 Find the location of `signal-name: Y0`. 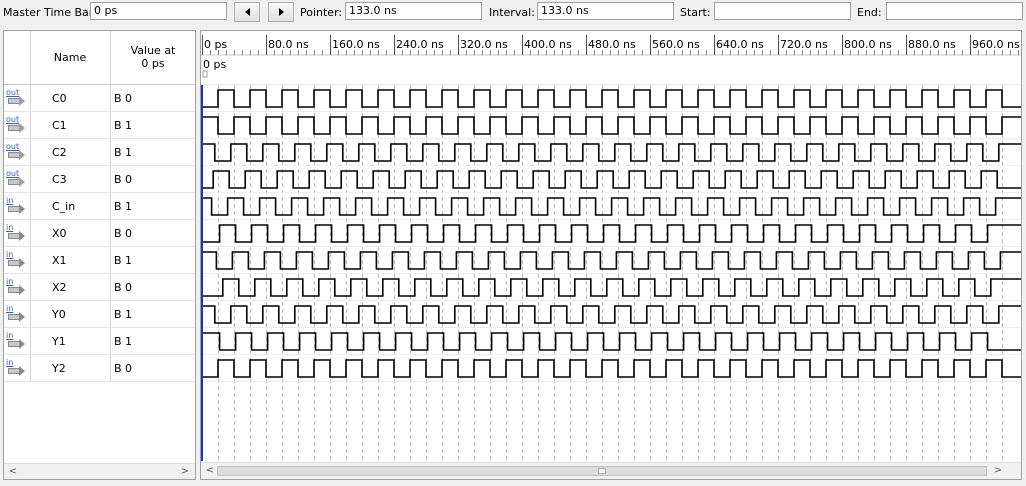

signal-name: Y0 is located at coordinates (59, 314).